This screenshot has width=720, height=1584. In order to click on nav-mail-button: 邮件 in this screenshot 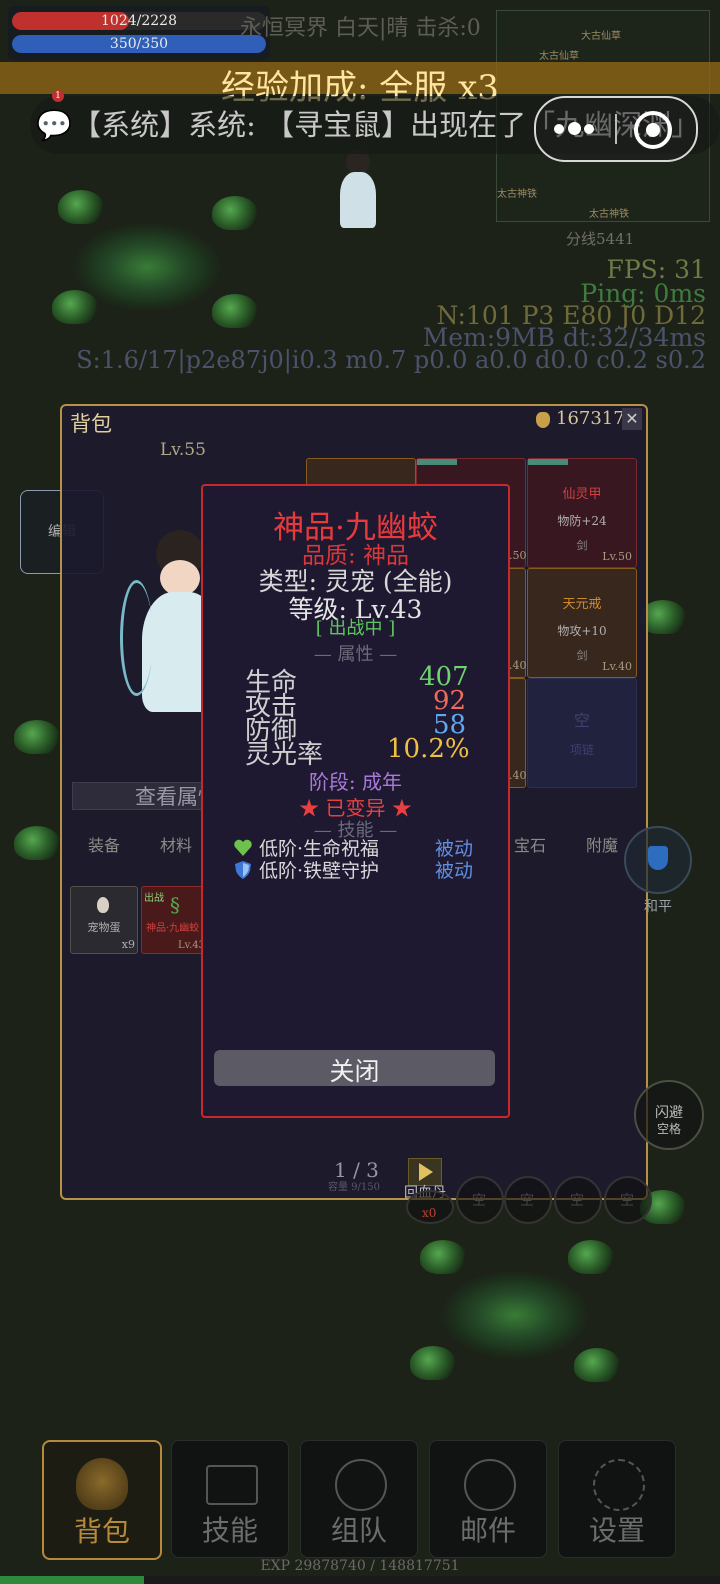, I will do `click(488, 1499)`.